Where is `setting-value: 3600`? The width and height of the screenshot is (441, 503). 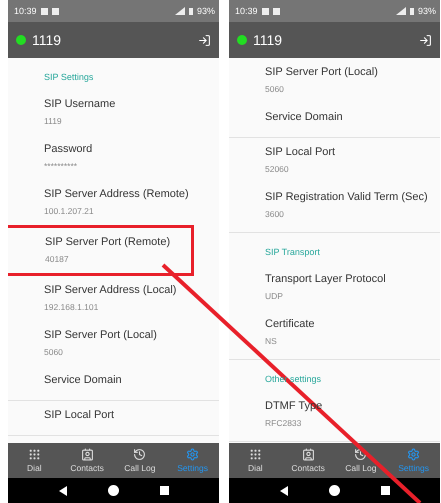 setting-value: 3600 is located at coordinates (275, 214).